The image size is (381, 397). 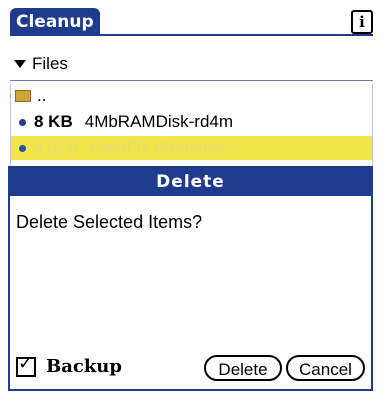 What do you see at coordinates (325, 368) in the screenshot?
I see `cancel-button: Cancel` at bounding box center [325, 368].